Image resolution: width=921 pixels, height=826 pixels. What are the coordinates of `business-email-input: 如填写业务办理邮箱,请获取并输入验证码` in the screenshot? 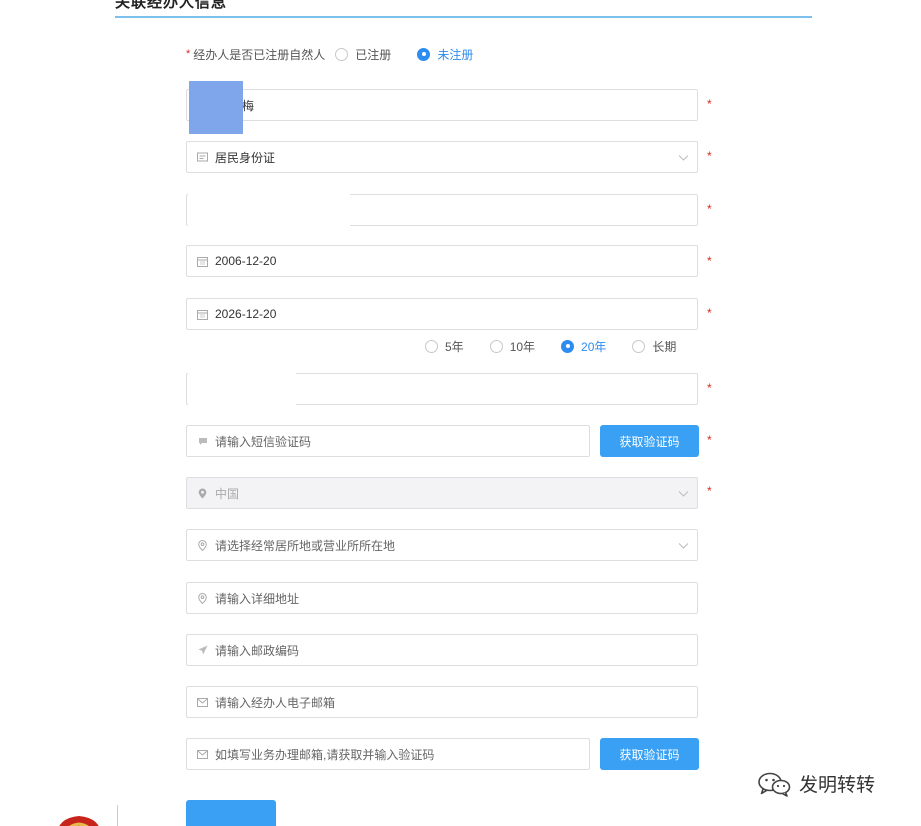 It's located at (388, 754).